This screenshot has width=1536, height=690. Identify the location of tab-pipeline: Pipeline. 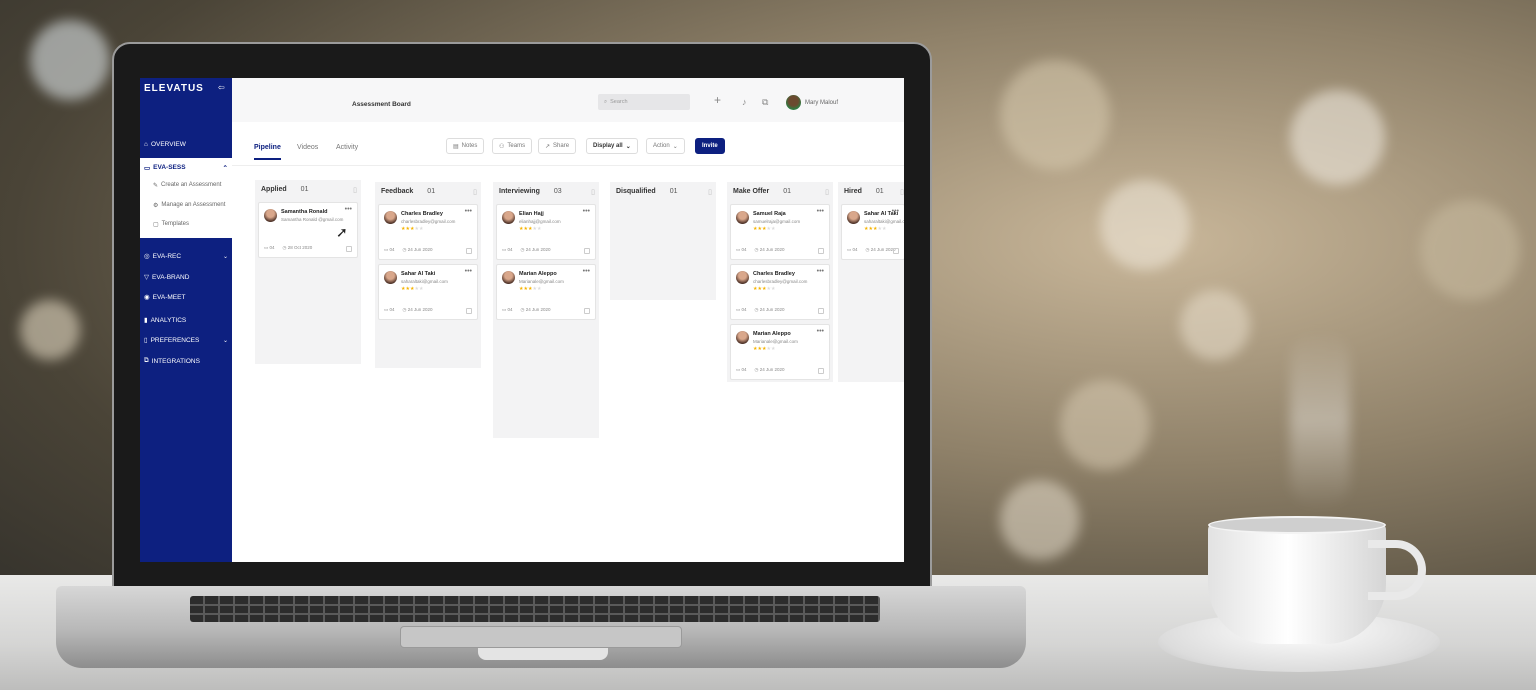
(267, 152).